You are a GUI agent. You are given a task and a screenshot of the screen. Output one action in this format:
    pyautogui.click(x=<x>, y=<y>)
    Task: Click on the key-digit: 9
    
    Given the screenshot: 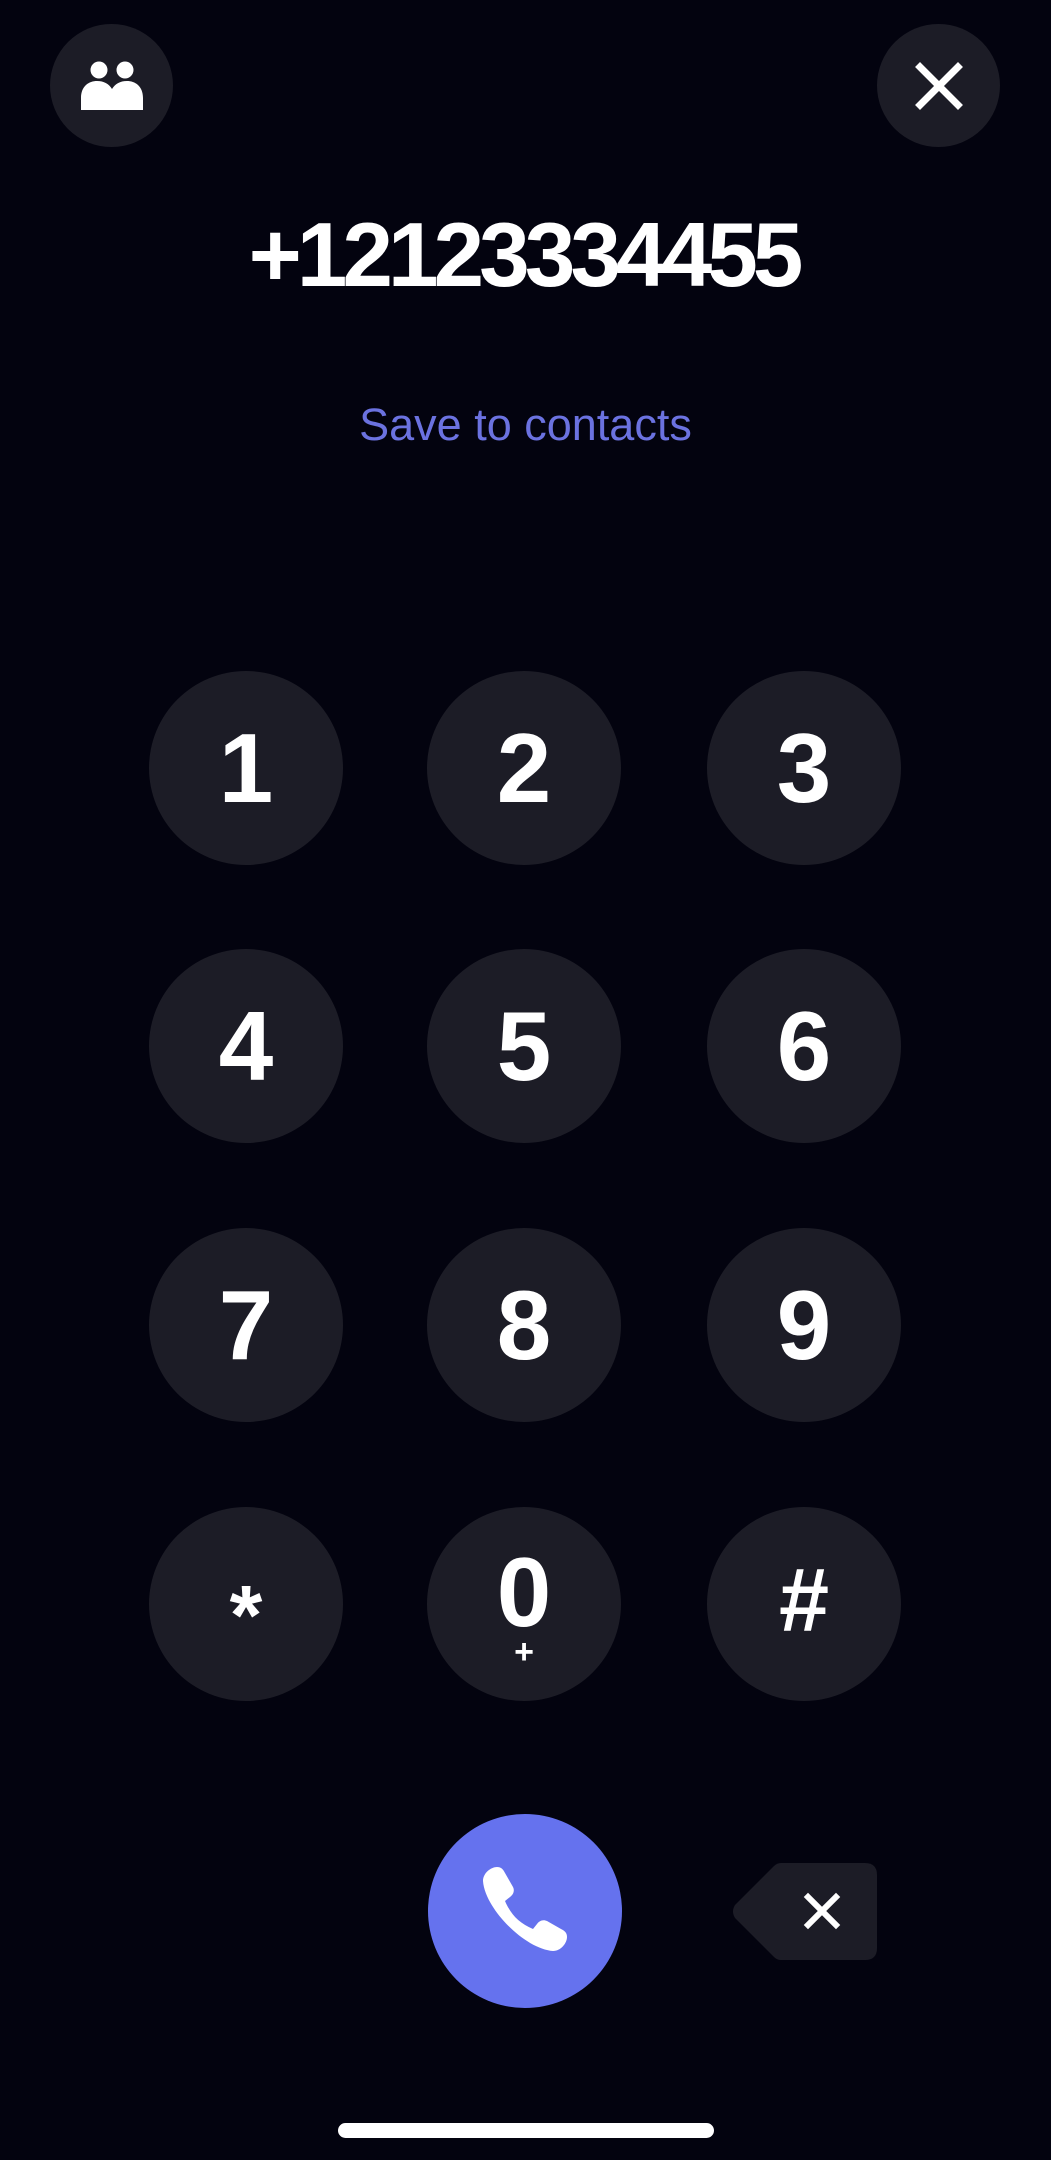 What is the action you would take?
    pyautogui.click(x=804, y=1325)
    